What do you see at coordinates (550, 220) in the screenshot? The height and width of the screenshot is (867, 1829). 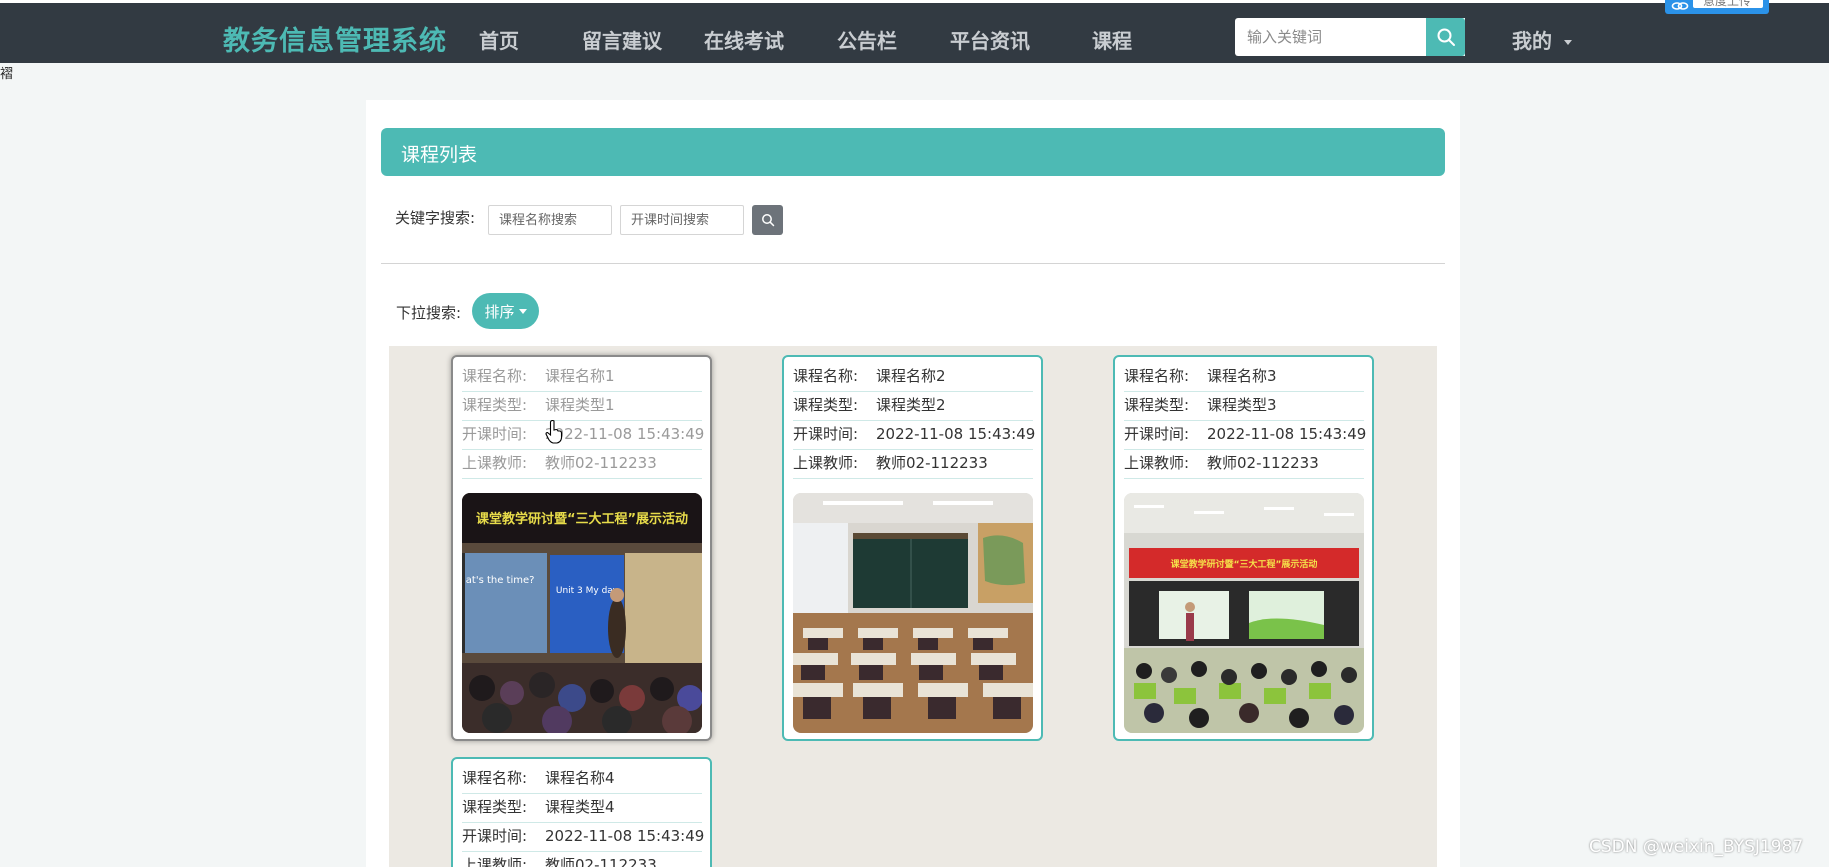 I see `course-name-search-input` at bounding box center [550, 220].